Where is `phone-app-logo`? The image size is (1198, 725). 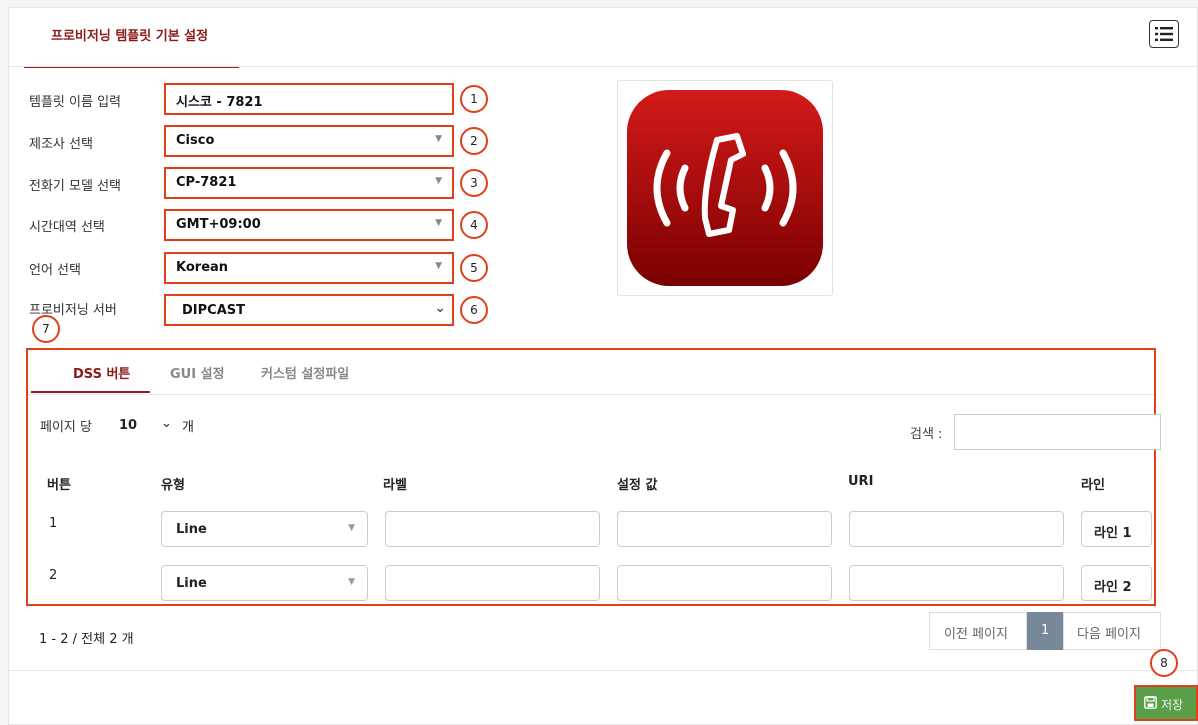
phone-app-logo is located at coordinates (725, 188).